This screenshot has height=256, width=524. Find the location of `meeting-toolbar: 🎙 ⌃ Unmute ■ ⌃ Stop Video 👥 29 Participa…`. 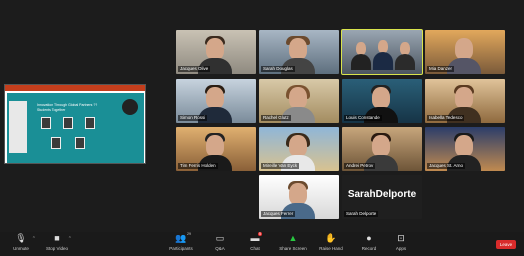

meeting-toolbar: 🎙 ⌃ Unmute ■ ⌃ Stop Video 👥 29 Participa… is located at coordinates (262, 244).